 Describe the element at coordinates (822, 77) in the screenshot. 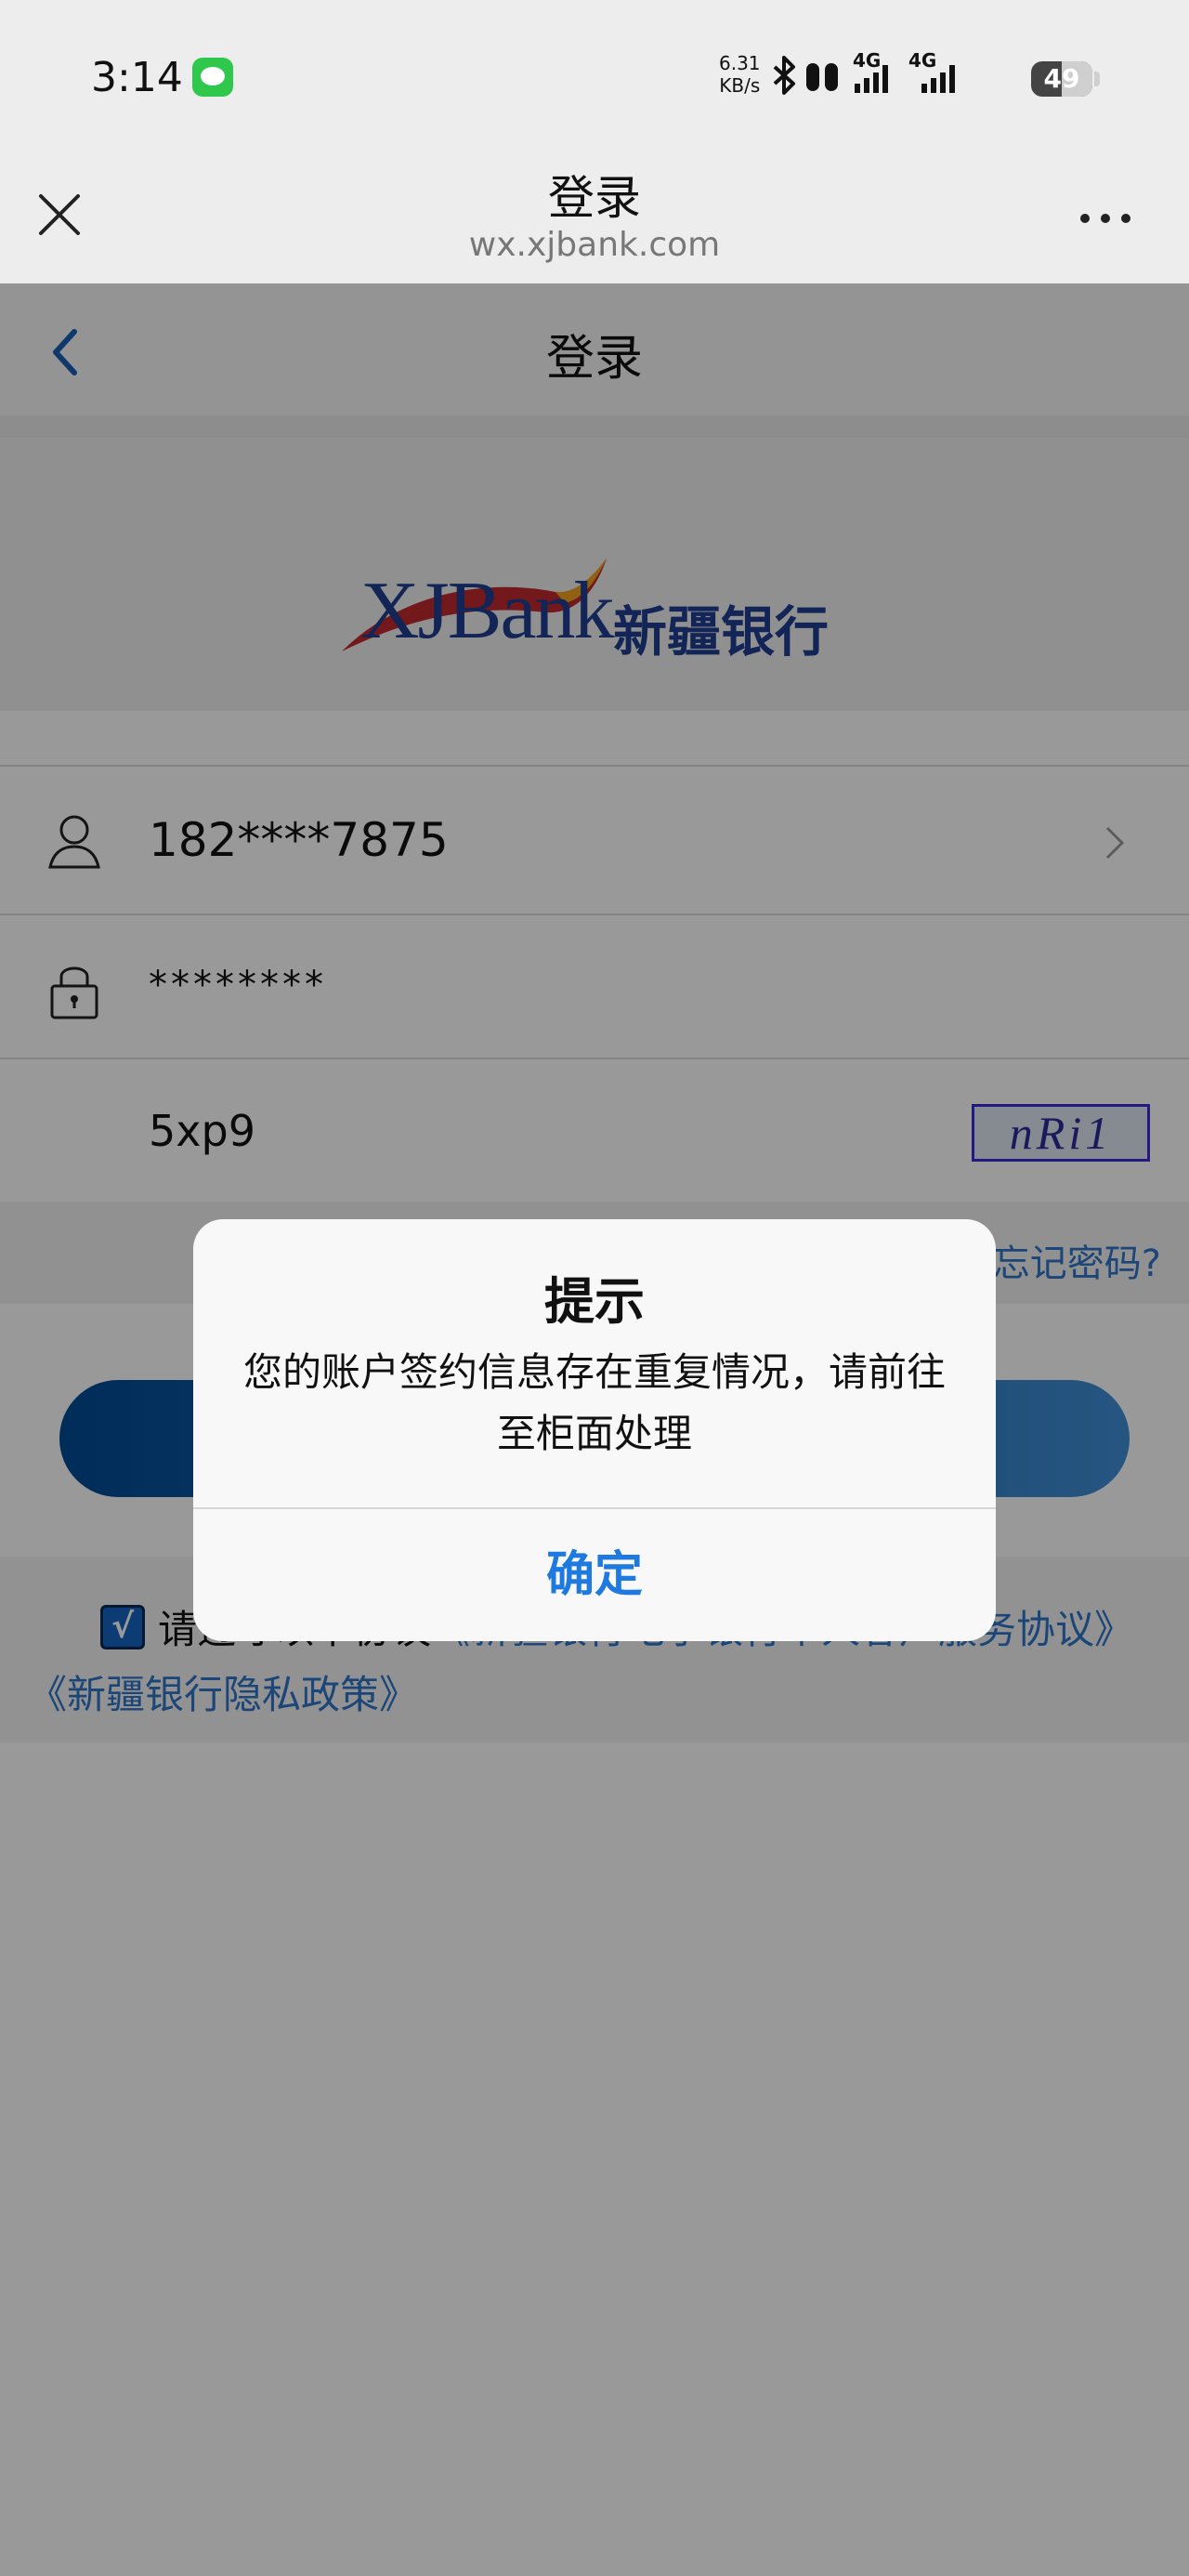

I see `earbuds-icon` at that location.